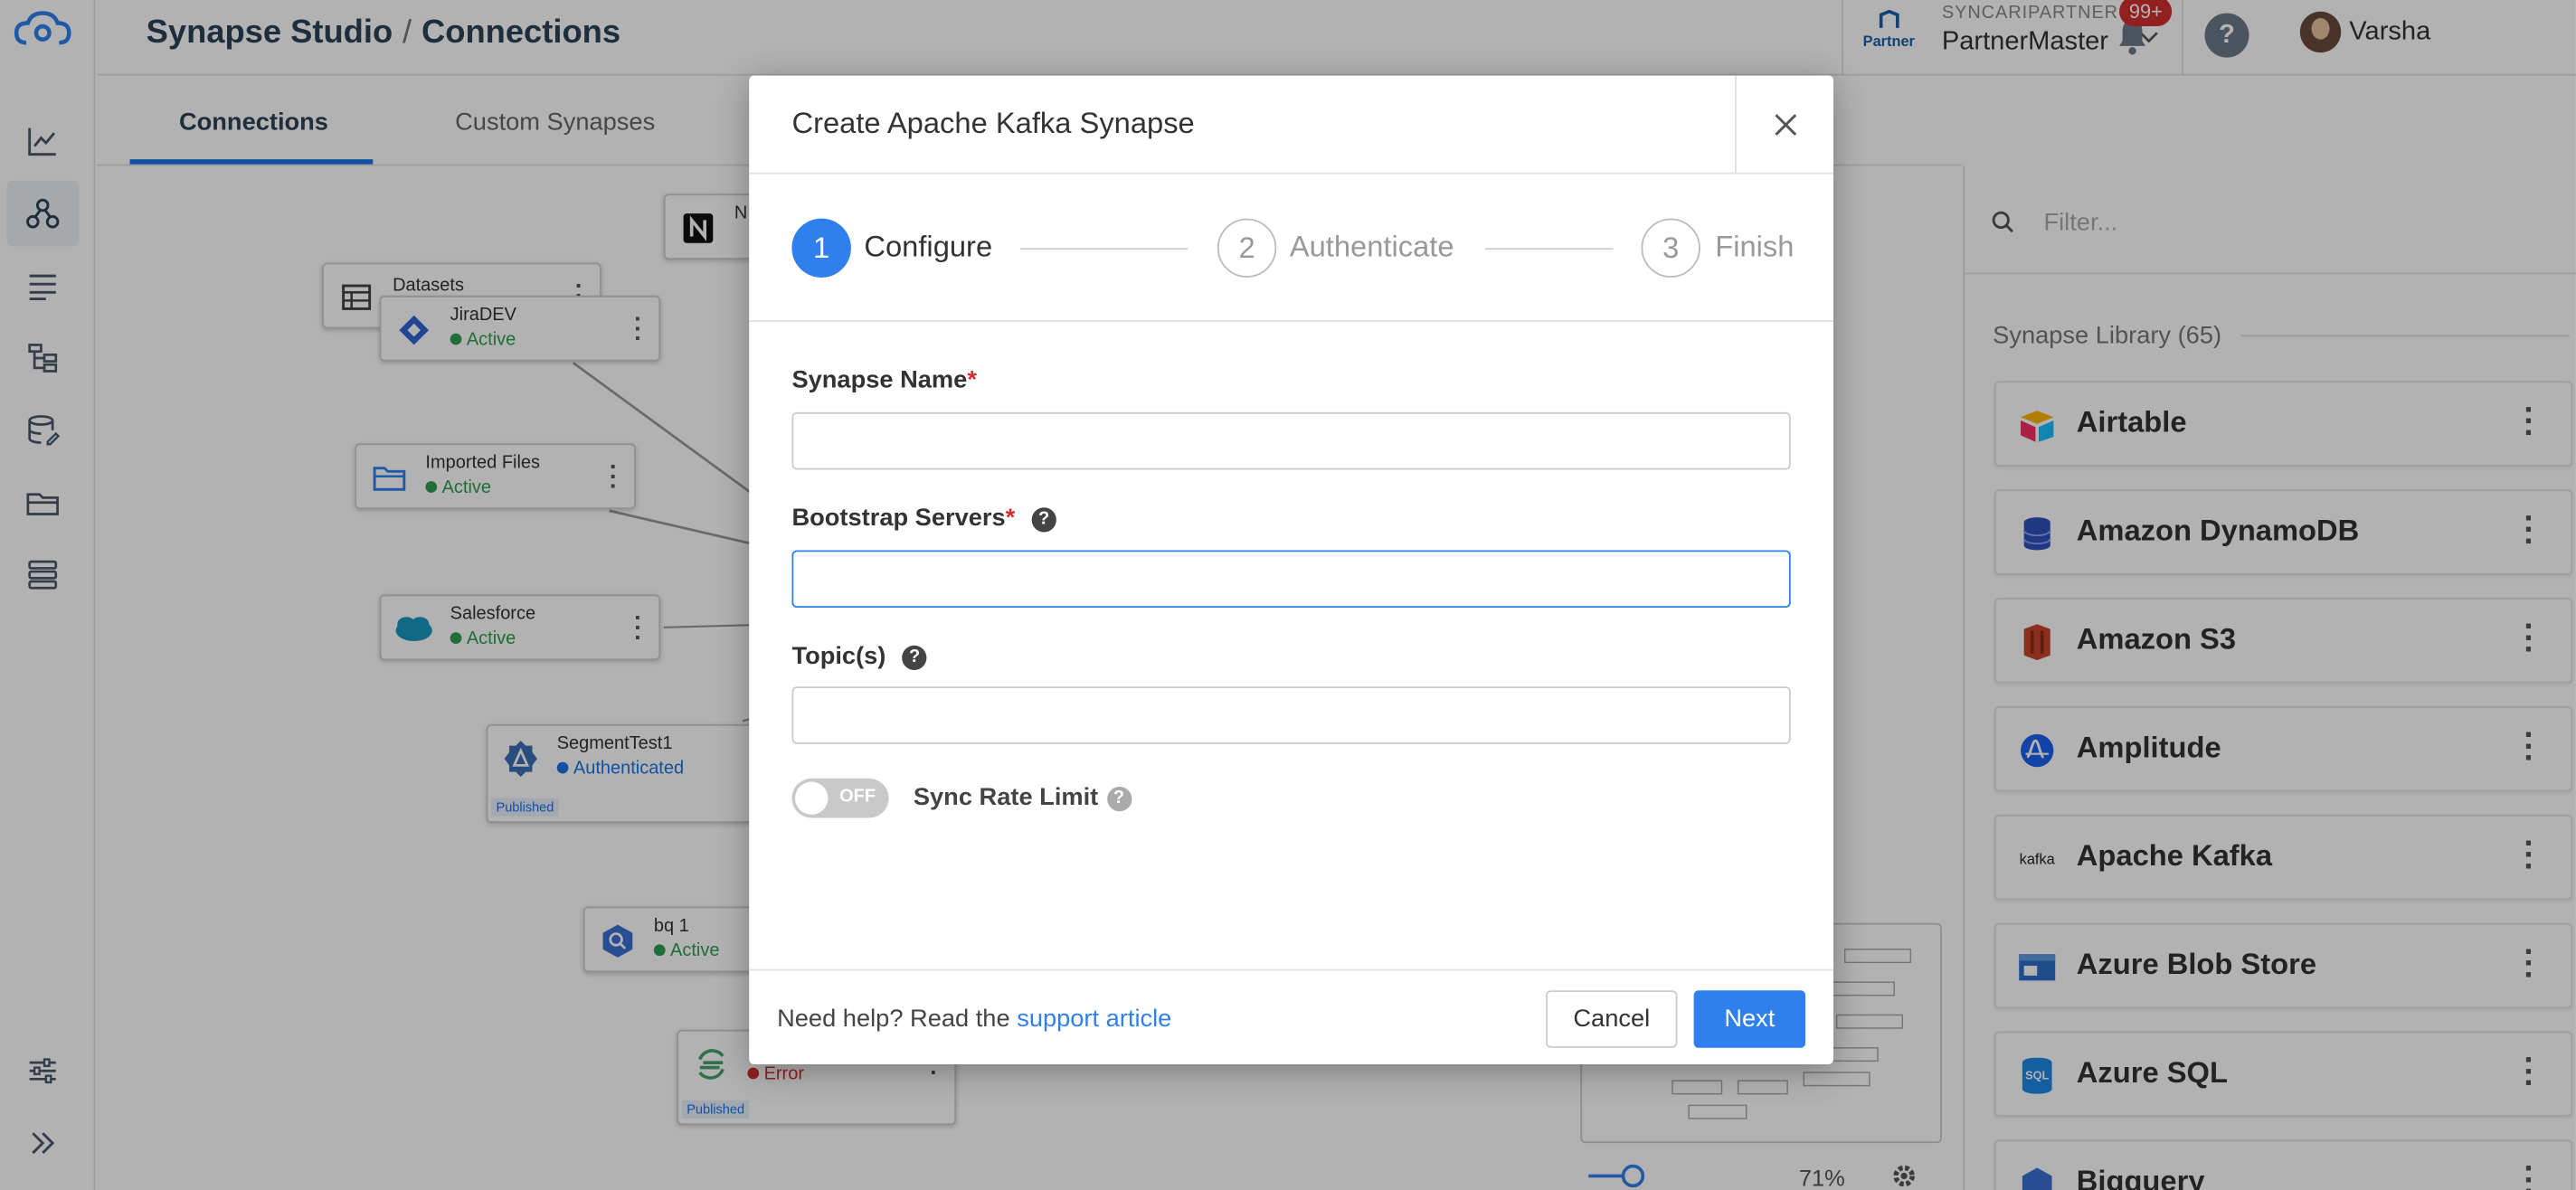  What do you see at coordinates (857, 797) in the screenshot?
I see `toggle-state: OFF` at bounding box center [857, 797].